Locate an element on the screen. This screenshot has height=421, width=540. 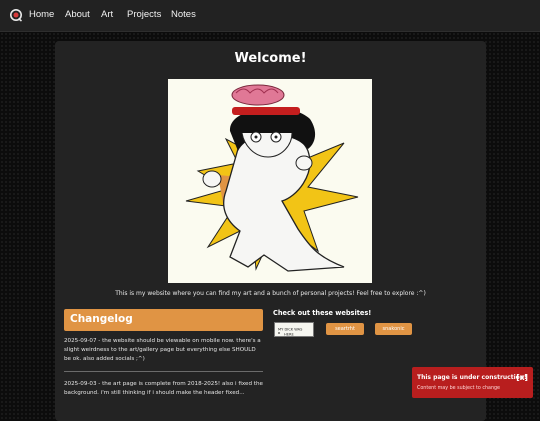
nav-home-link: Home is located at coordinates (41, 14).